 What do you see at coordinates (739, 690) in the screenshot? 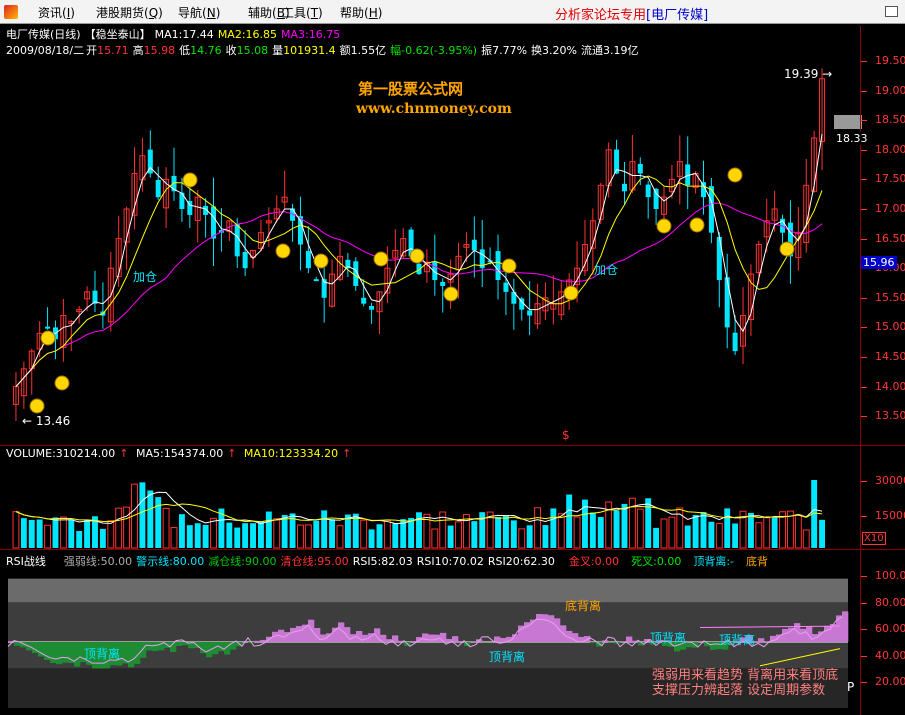
I see `rsi-note-2: 支撑压力辨起落 设定周期参数` at bounding box center [739, 690].